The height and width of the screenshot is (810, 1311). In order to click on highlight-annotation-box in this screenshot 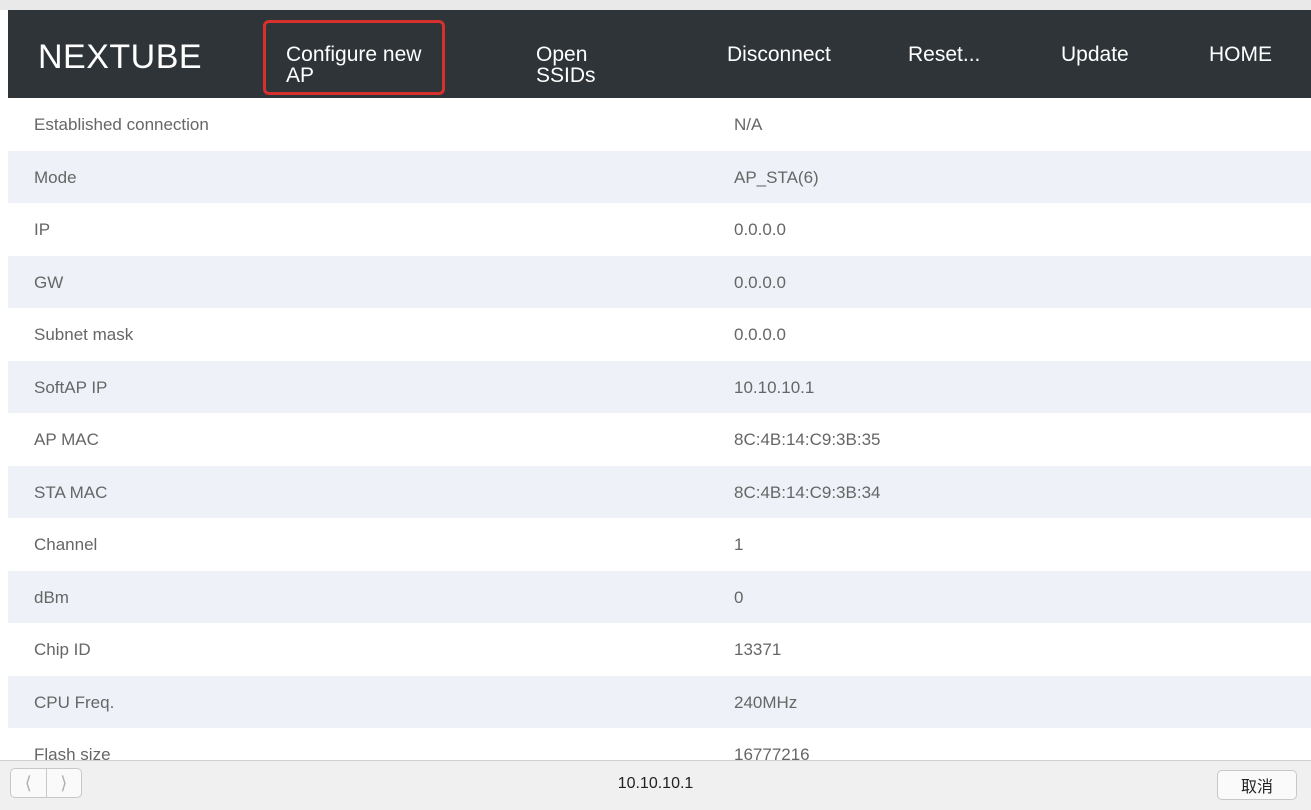, I will do `click(354, 57)`.